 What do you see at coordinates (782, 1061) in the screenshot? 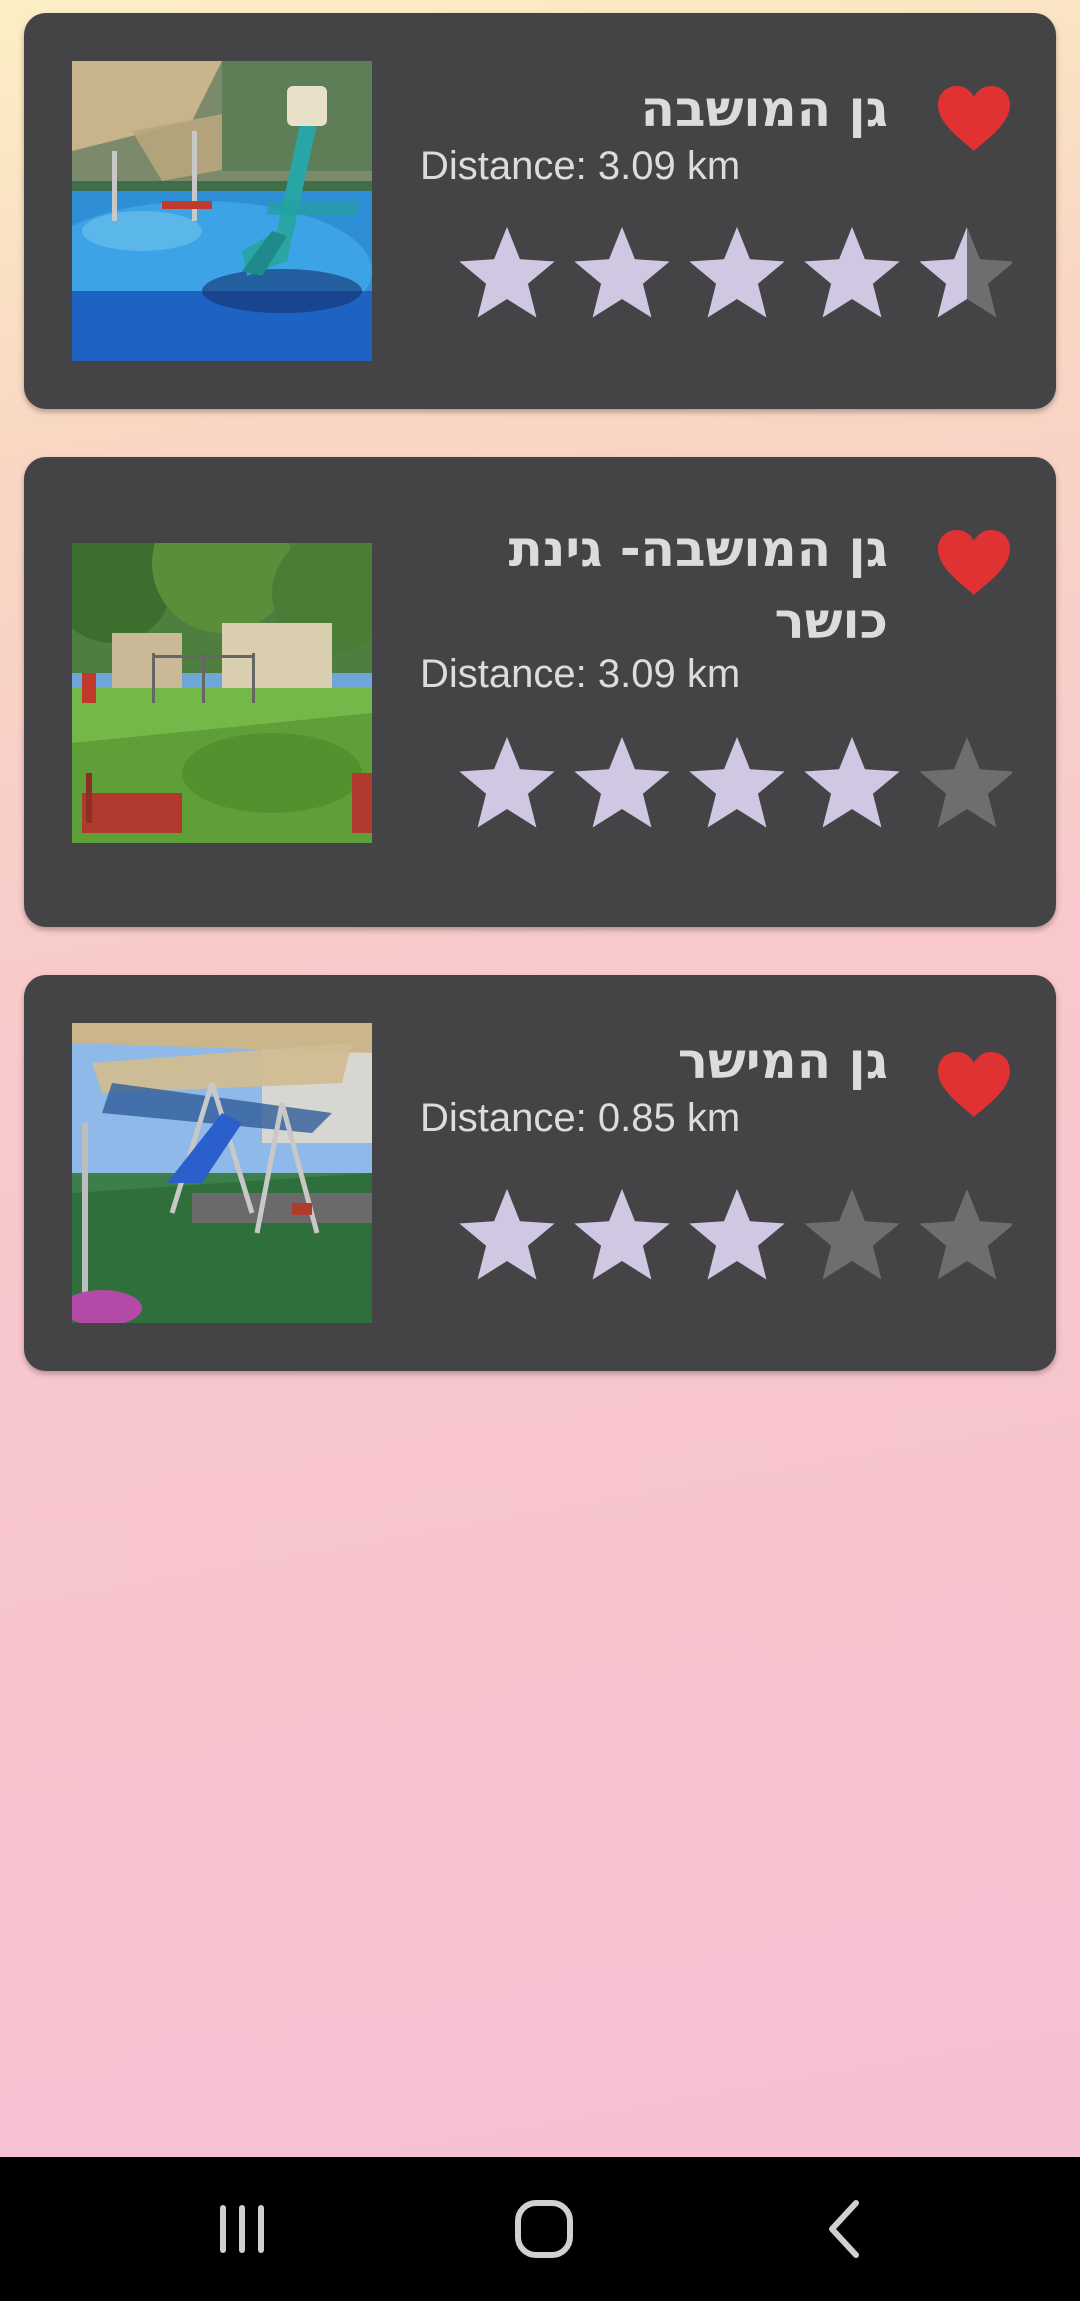
I see `playground-name: גן המישר` at bounding box center [782, 1061].